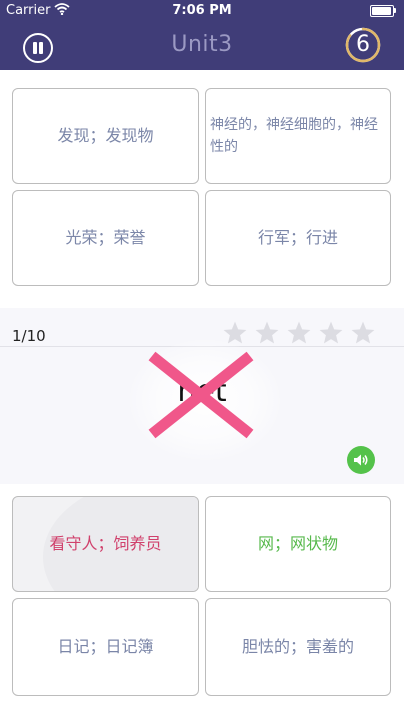  Describe the element at coordinates (29, 336) in the screenshot. I see `quiz-progress: 1/10` at that location.